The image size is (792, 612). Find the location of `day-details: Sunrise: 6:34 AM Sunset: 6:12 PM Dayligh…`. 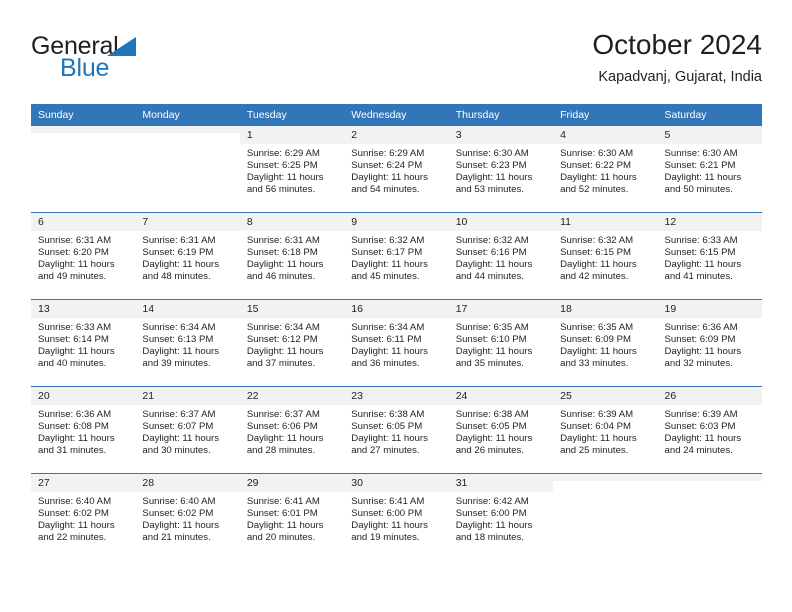

day-details: Sunrise: 6:34 AM Sunset: 6:12 PM Dayligh… is located at coordinates (292, 344).